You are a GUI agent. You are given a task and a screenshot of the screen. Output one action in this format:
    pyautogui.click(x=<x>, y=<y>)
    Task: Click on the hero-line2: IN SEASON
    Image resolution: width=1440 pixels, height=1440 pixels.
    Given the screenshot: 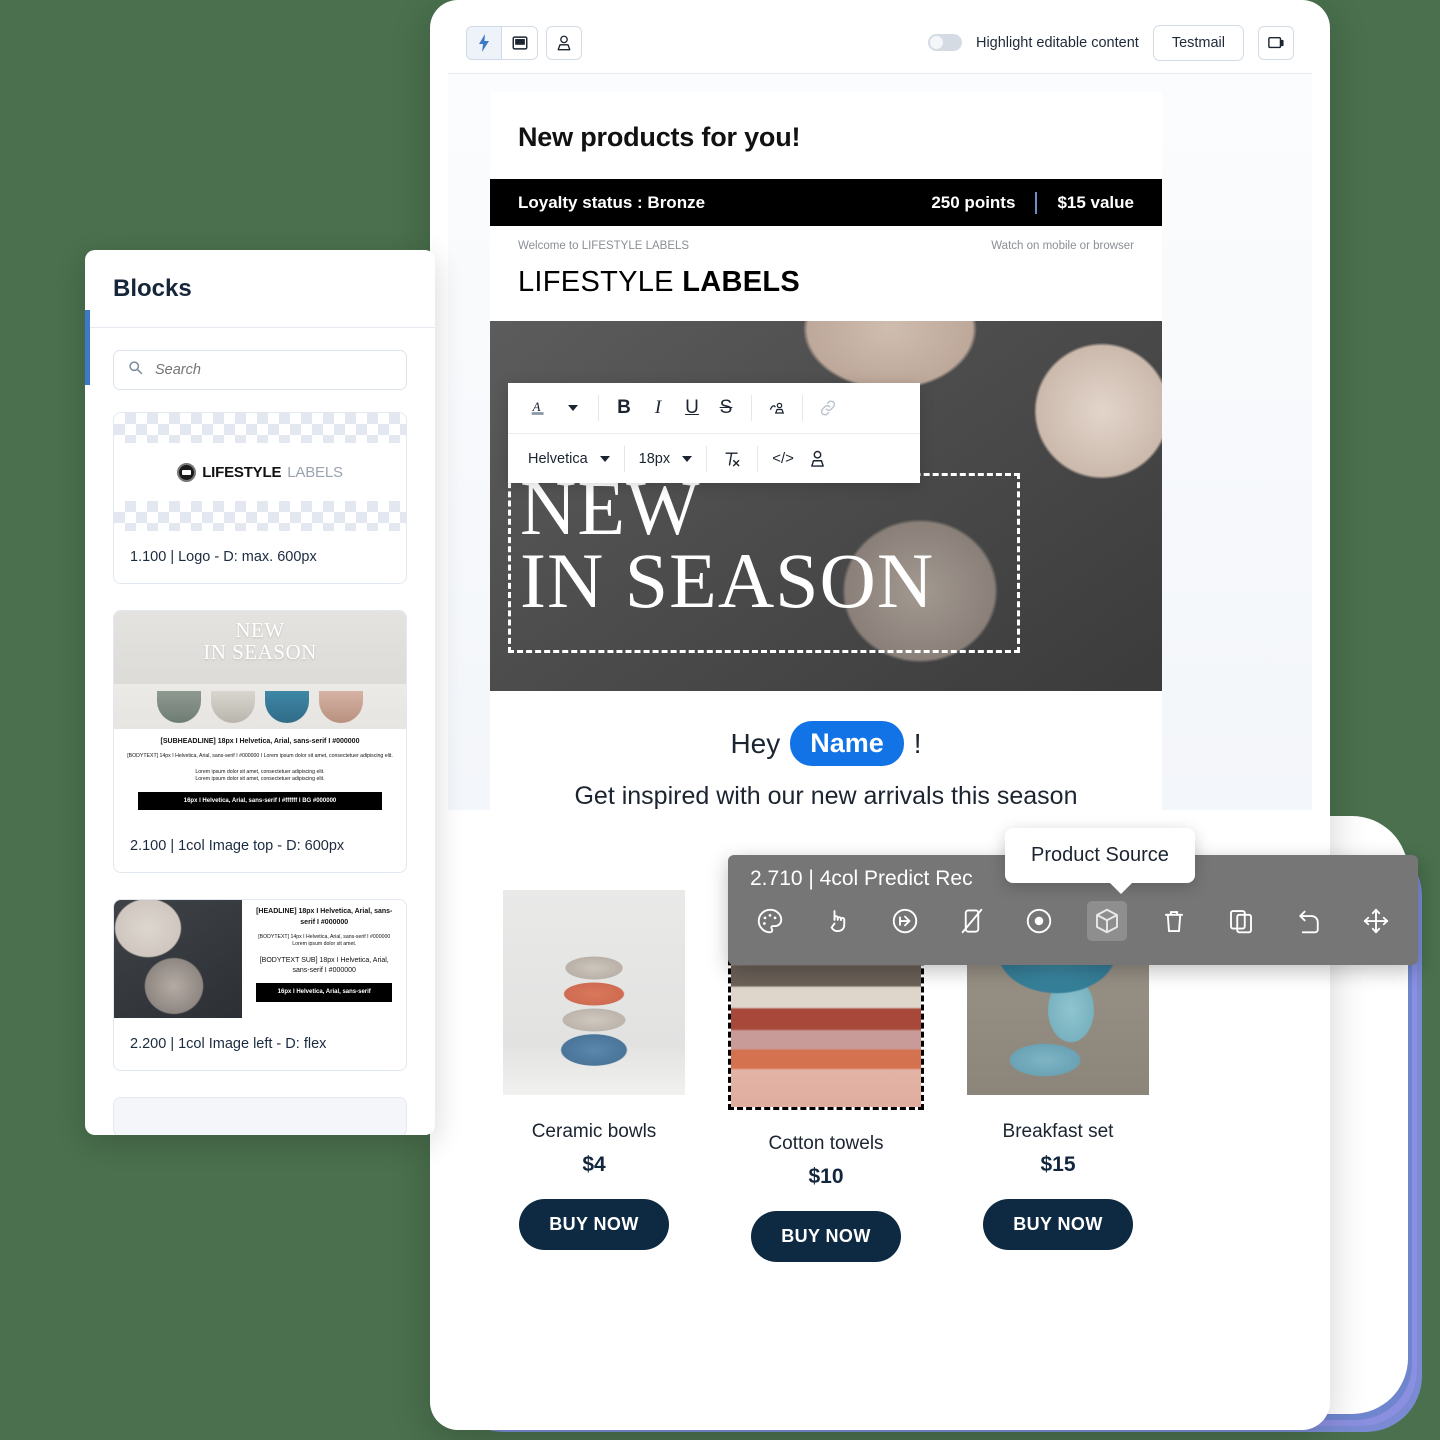 What is the action you would take?
    pyautogui.click(x=260, y=652)
    